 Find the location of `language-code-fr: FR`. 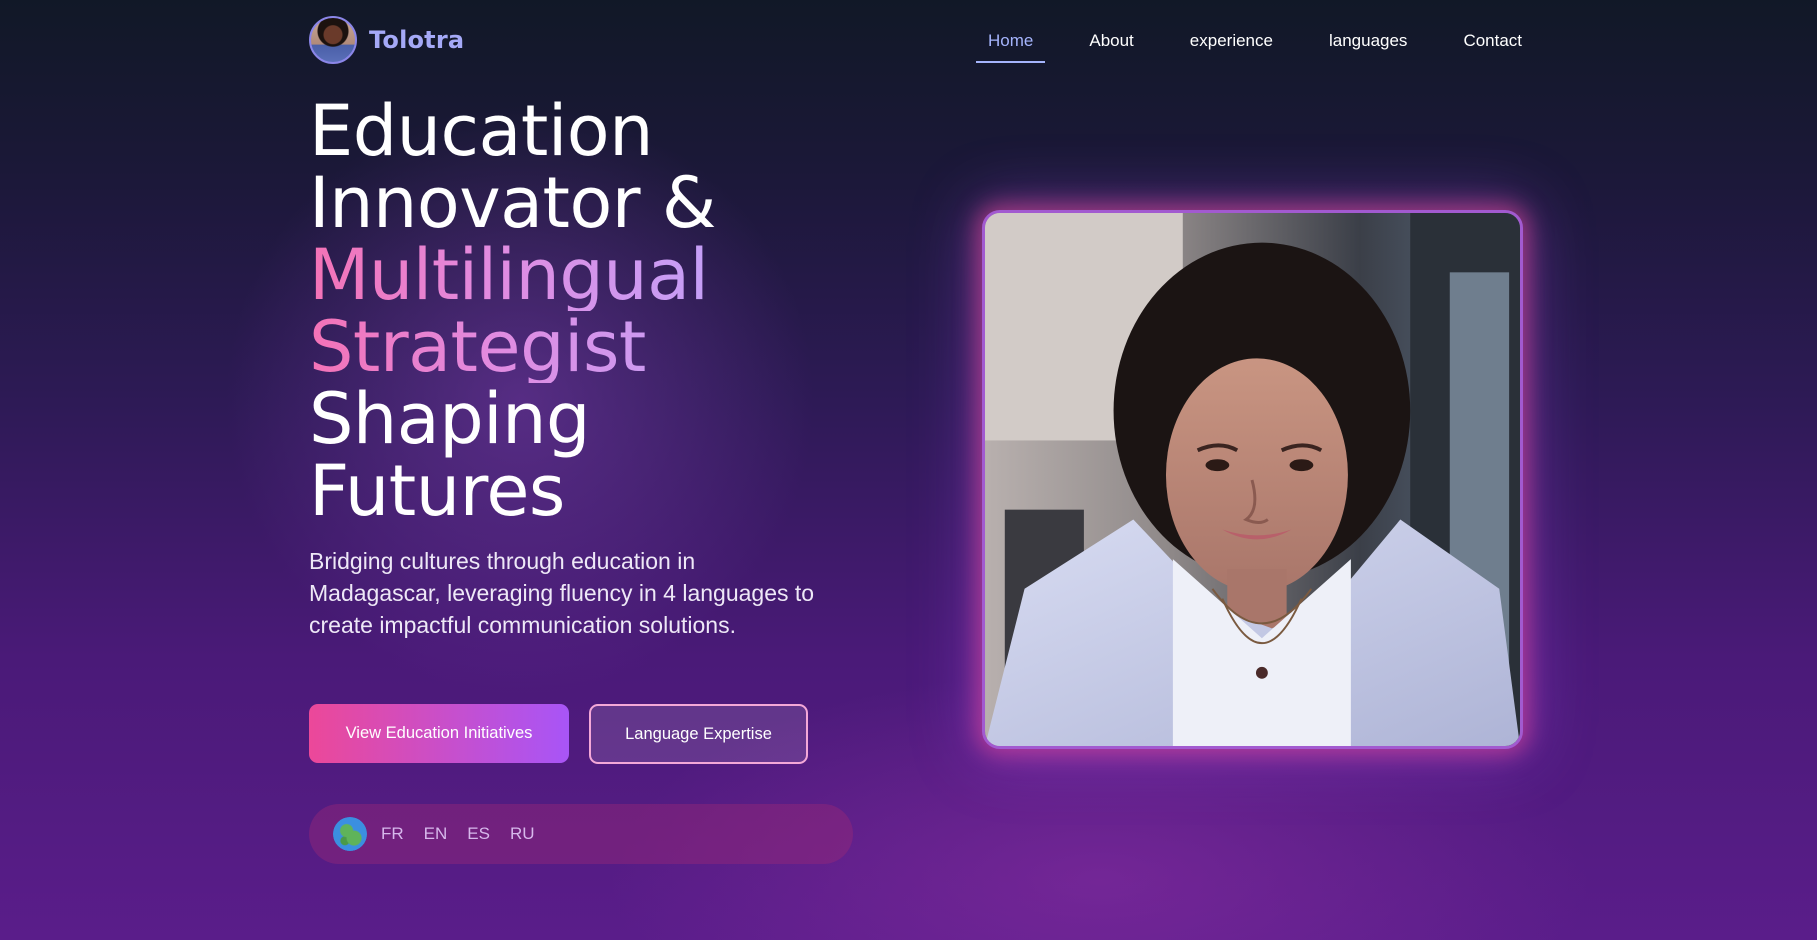

language-code-fr: FR is located at coordinates (392, 834).